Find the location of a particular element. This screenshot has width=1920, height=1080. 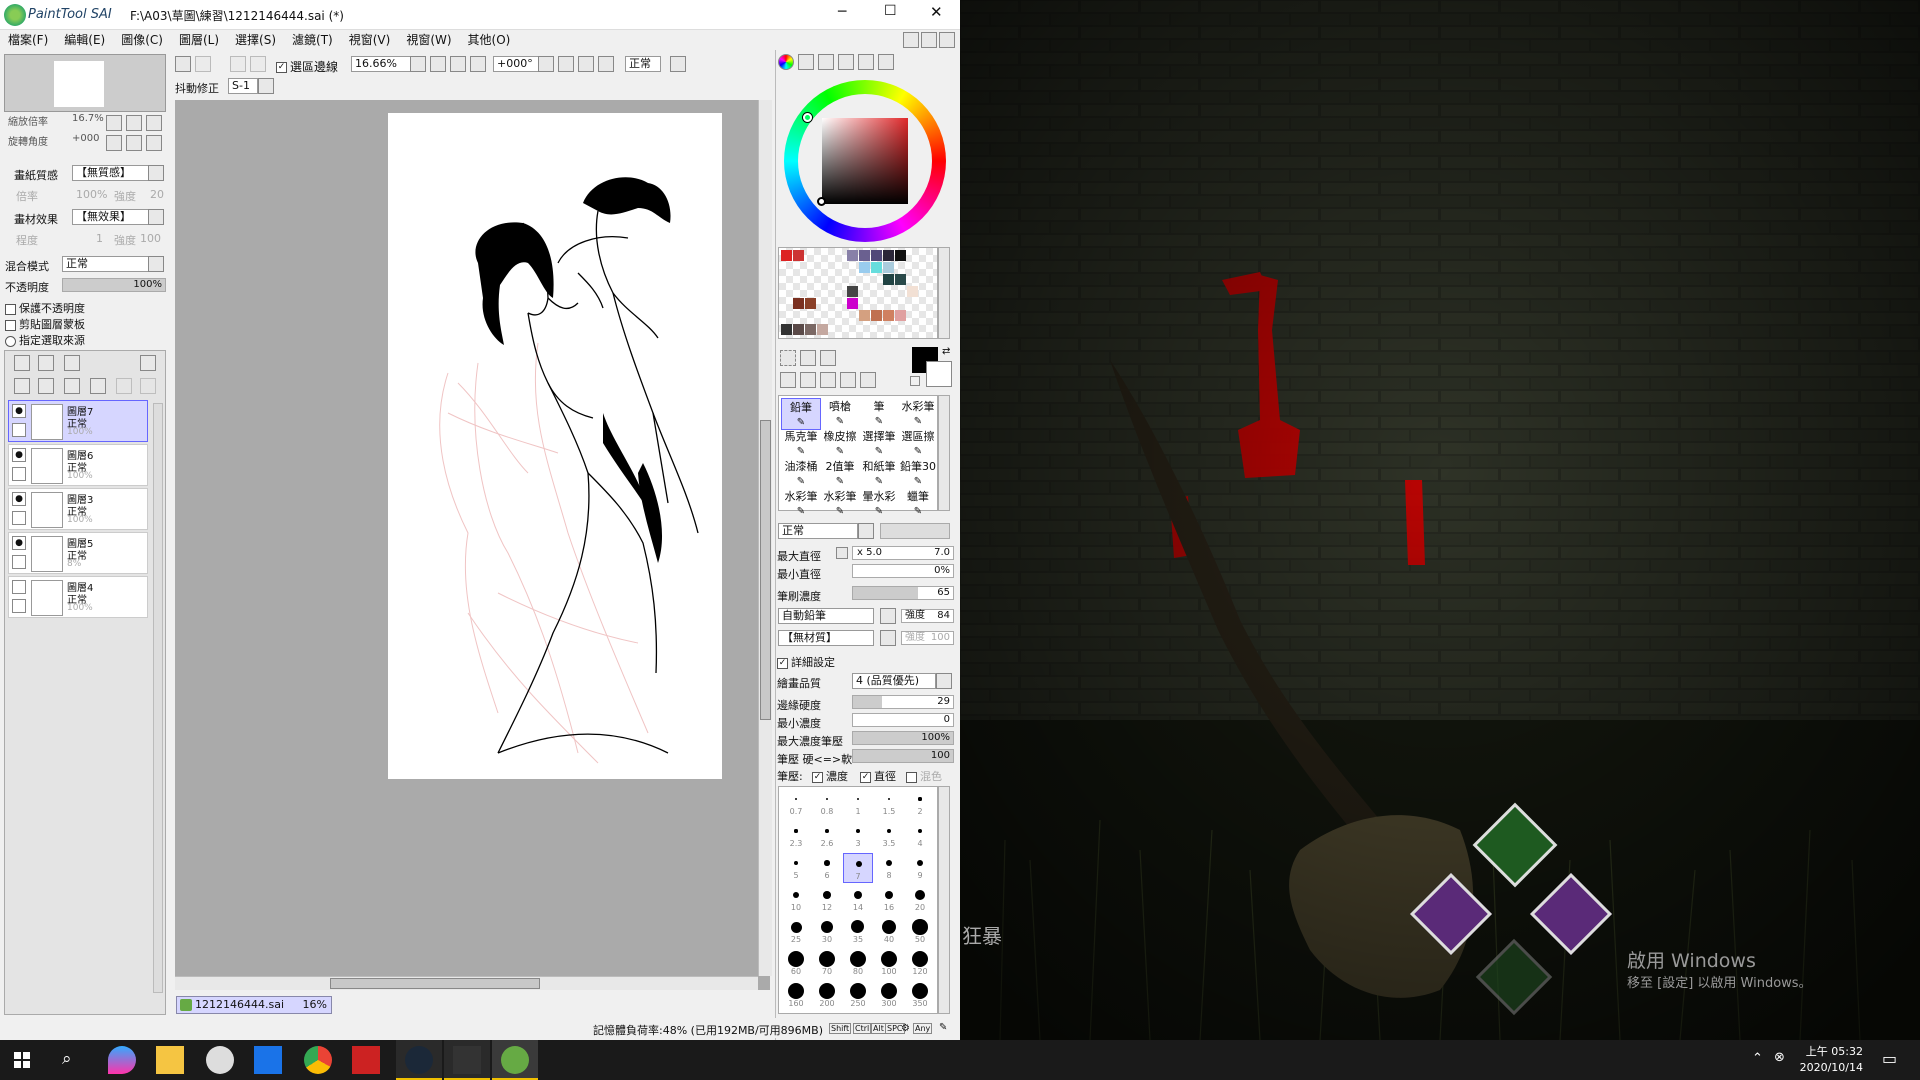

zoom-dropdown-icon is located at coordinates (418, 64).